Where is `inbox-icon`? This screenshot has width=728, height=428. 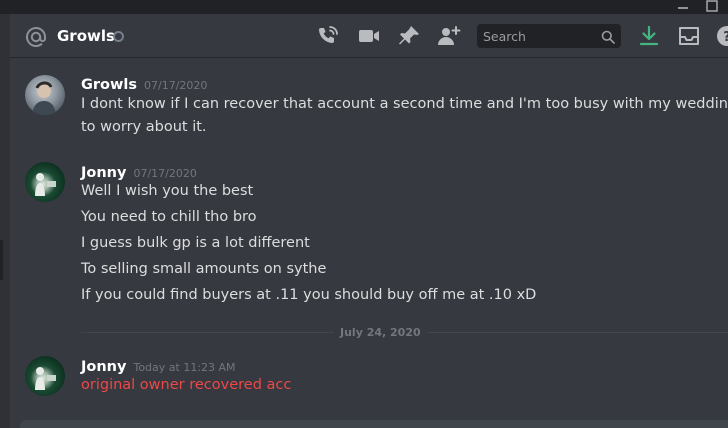 inbox-icon is located at coordinates (689, 36).